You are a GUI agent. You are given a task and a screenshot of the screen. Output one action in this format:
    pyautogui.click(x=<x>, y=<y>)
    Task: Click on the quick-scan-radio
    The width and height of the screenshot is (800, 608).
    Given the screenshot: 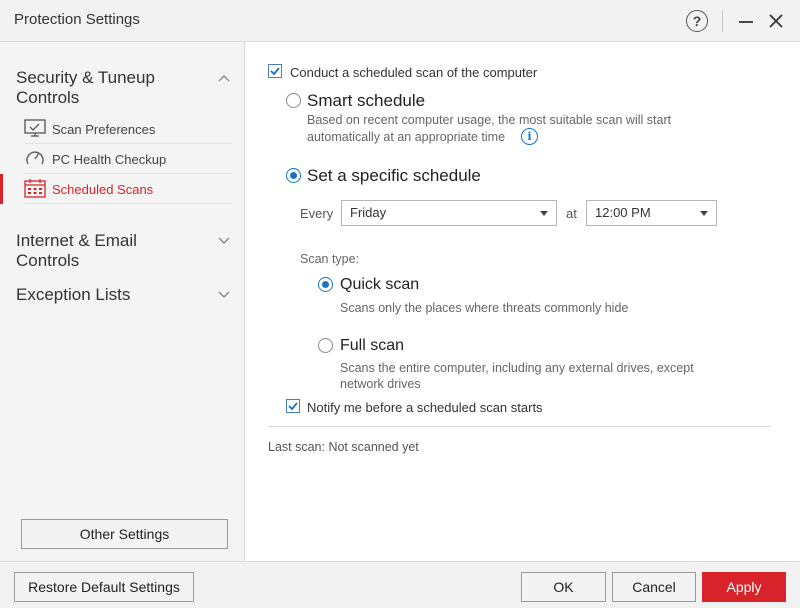 What is the action you would take?
    pyautogui.click(x=325, y=284)
    